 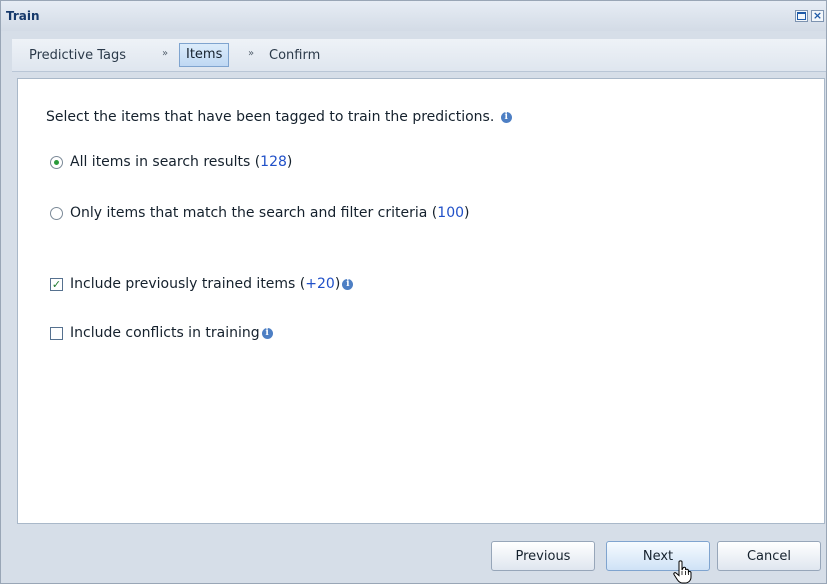 I want to click on breadcrumb: Predictive Tags » Items » Confirm, so click(x=419, y=55).